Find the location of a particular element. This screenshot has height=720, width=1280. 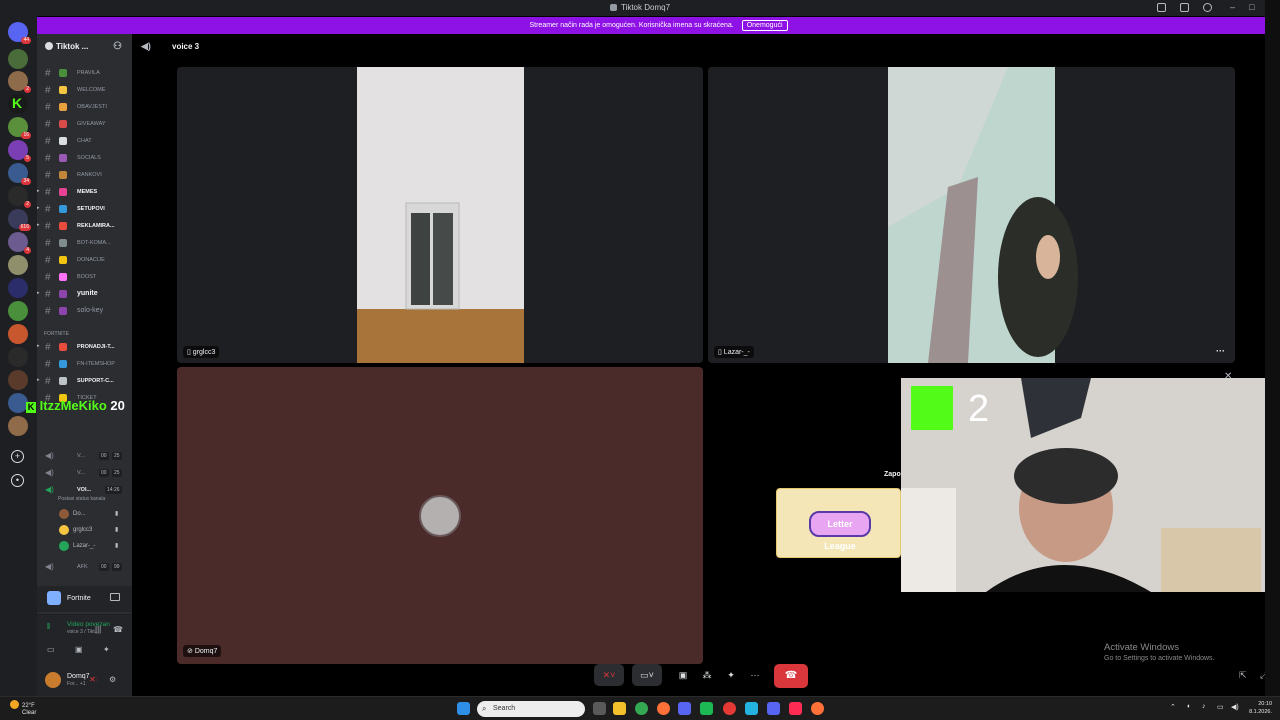

file-explorer-icon is located at coordinates (619, 708).